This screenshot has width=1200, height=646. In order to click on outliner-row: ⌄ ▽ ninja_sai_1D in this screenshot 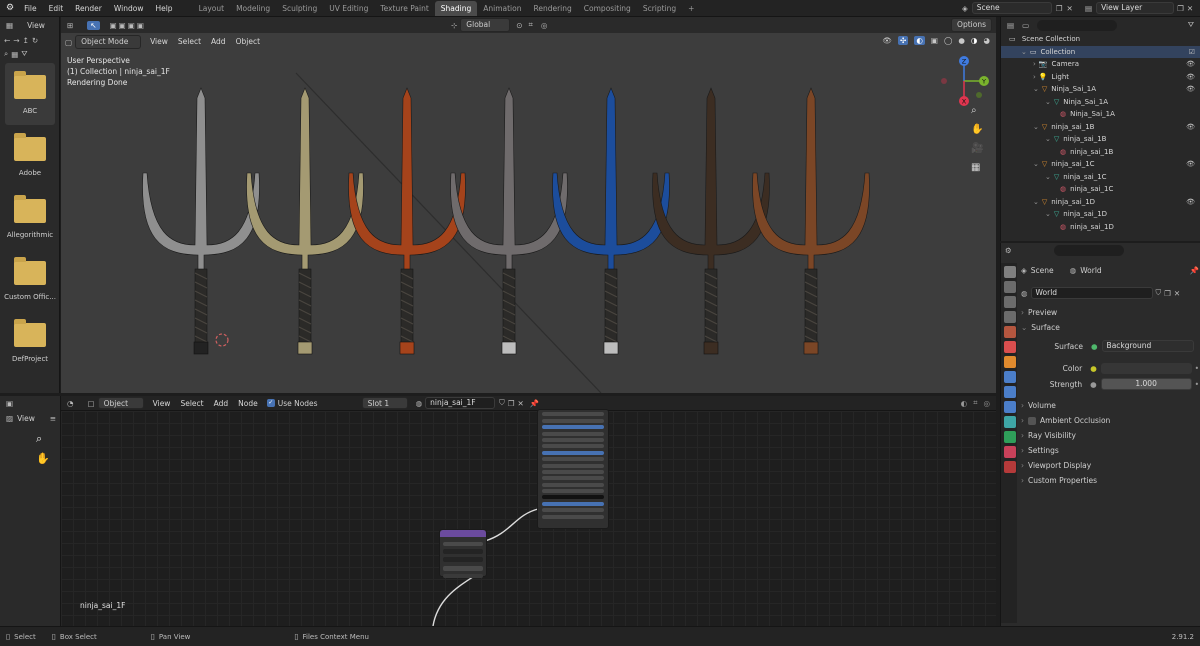, I will do `click(1100, 214)`.